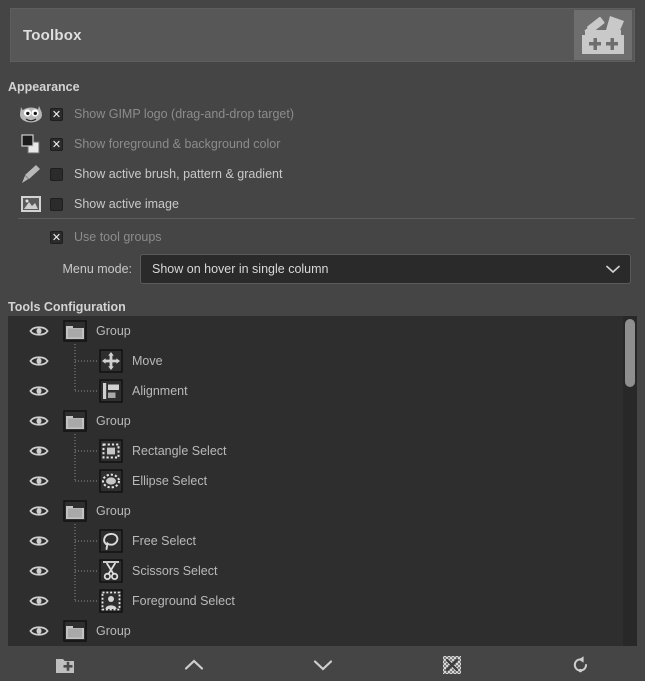 Image resolution: width=645 pixels, height=681 pixels. What do you see at coordinates (322, 114) in the screenshot?
I see `appearance-row-gimp-logo: ✕ Show GIMP logo (drag-and-drop target)` at bounding box center [322, 114].